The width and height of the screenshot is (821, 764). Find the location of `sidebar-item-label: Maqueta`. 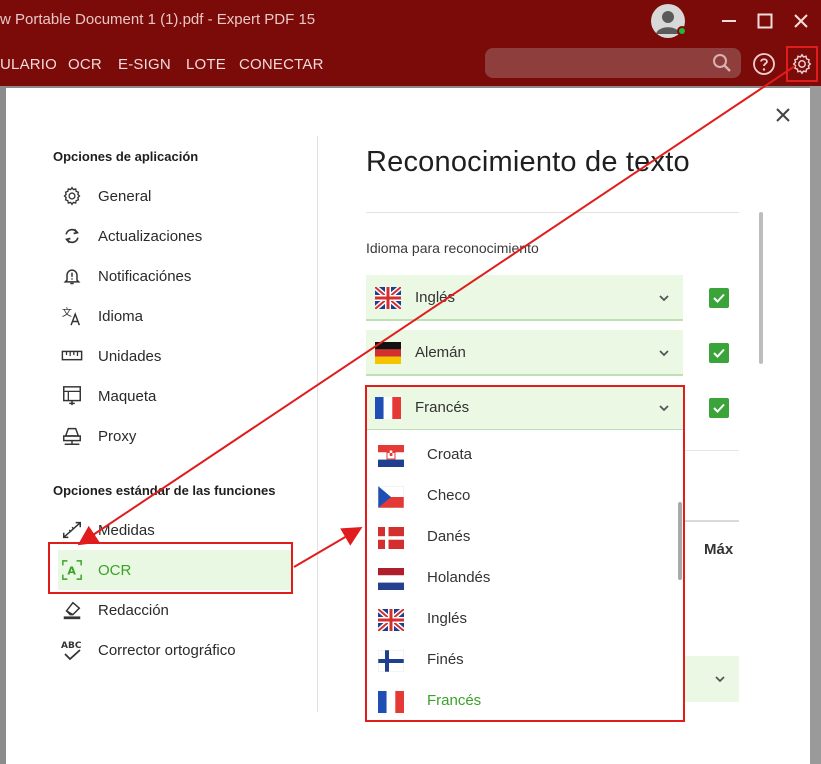

sidebar-item-label: Maqueta is located at coordinates (127, 396).